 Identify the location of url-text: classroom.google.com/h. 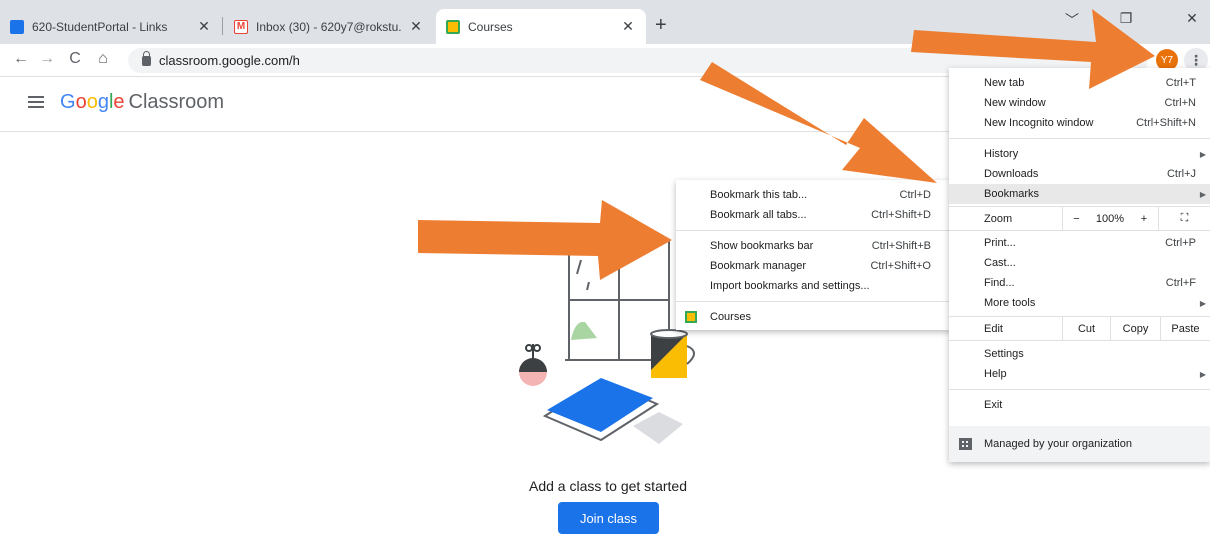
(229, 60).